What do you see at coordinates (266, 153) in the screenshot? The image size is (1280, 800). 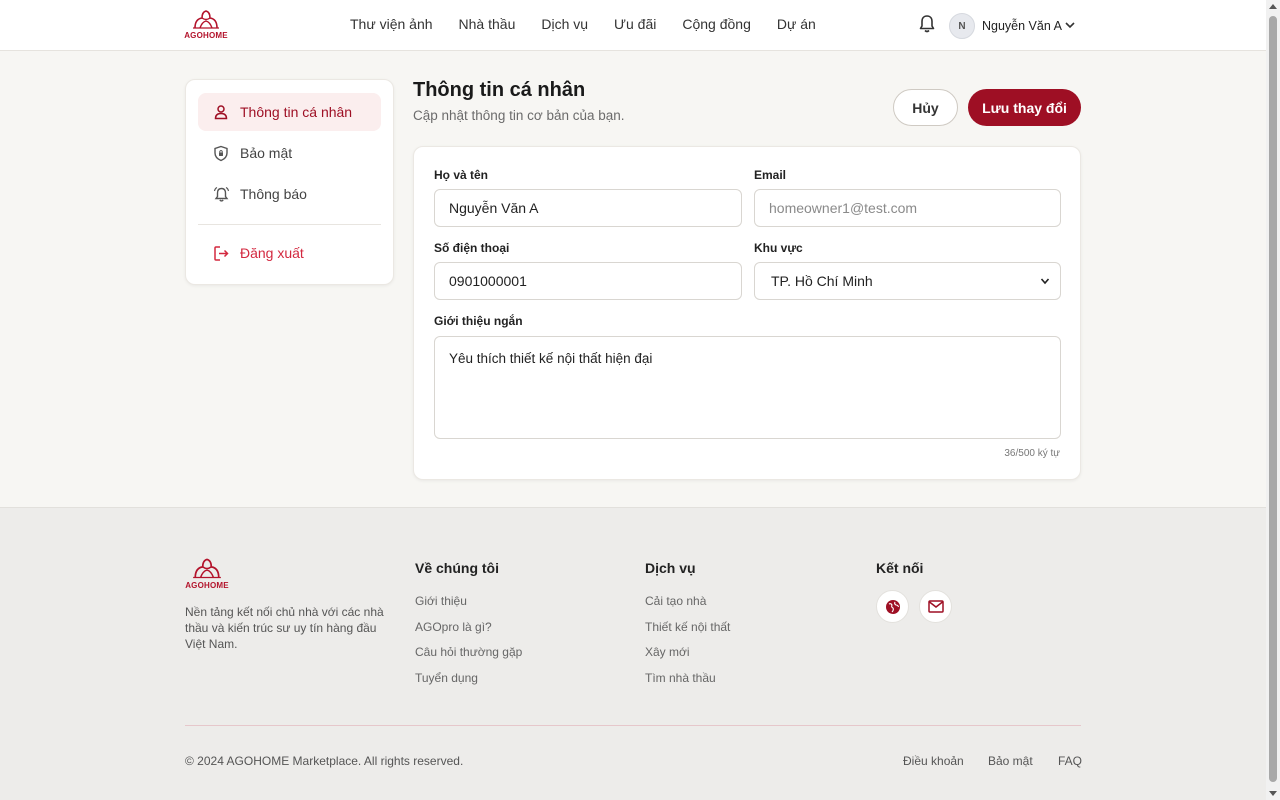 I see `sidebar-item-label: Bảo mật` at bounding box center [266, 153].